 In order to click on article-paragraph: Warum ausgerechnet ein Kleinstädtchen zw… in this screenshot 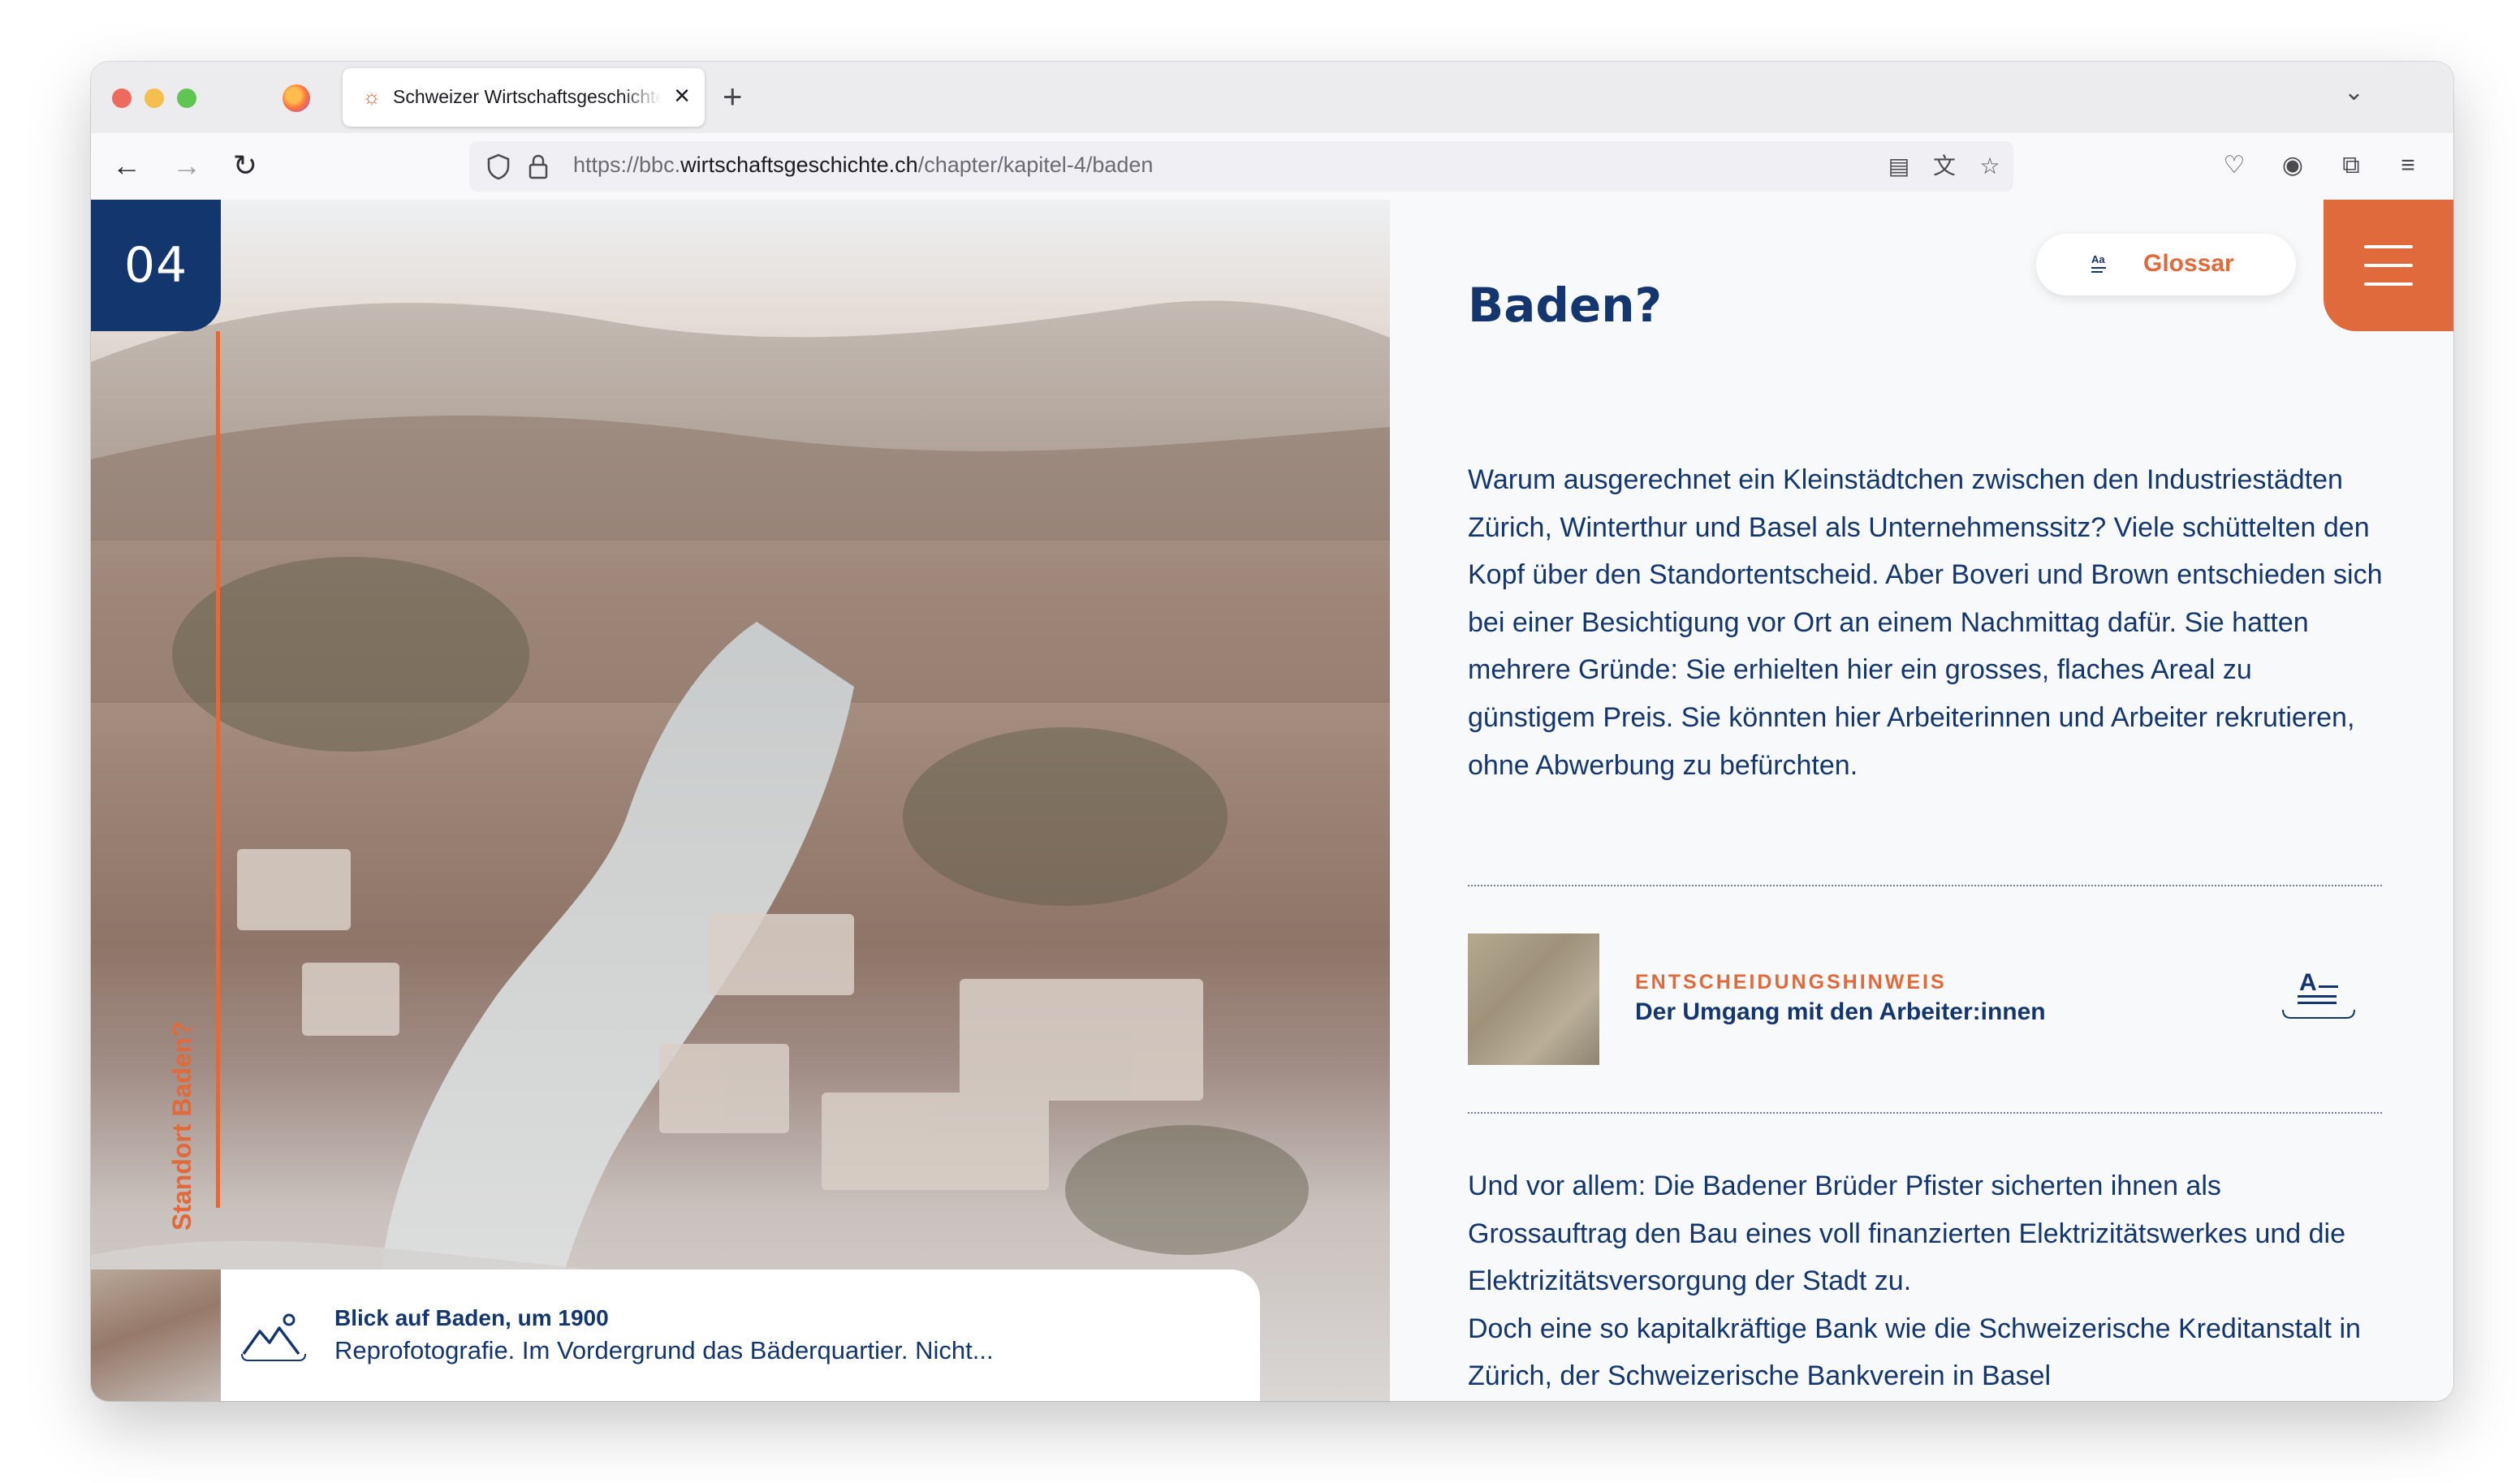, I will do `click(1926, 622)`.